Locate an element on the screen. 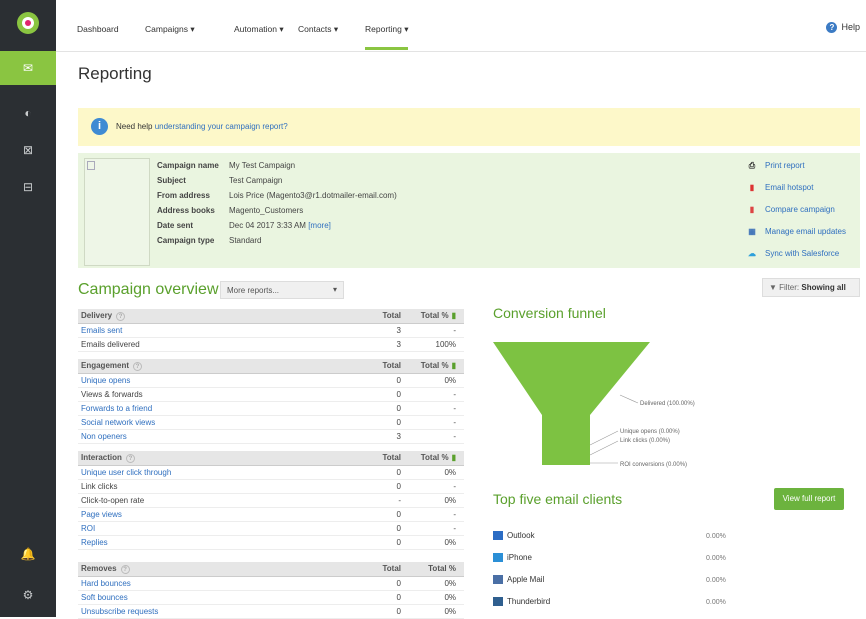 The width and height of the screenshot is (866, 619). table-header: Interaction? Total Total % ▮ is located at coordinates (271, 458).